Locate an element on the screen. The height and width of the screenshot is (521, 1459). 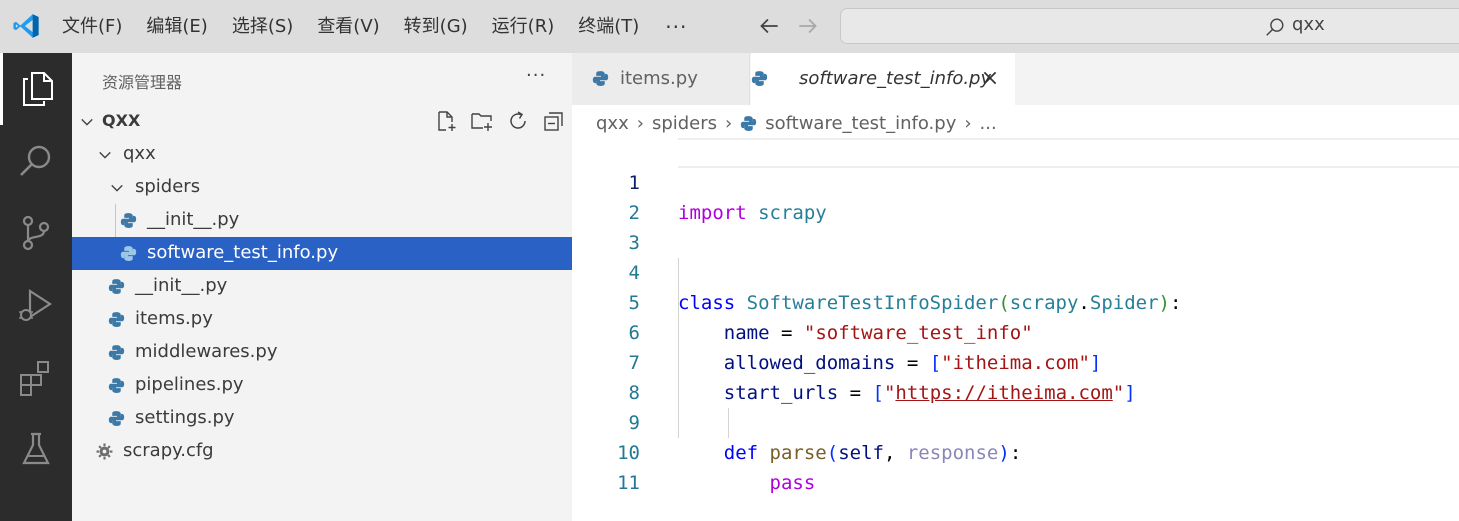
code-line: 7 start_urls = ["https://itheima.com"] is located at coordinates (1015, 361).